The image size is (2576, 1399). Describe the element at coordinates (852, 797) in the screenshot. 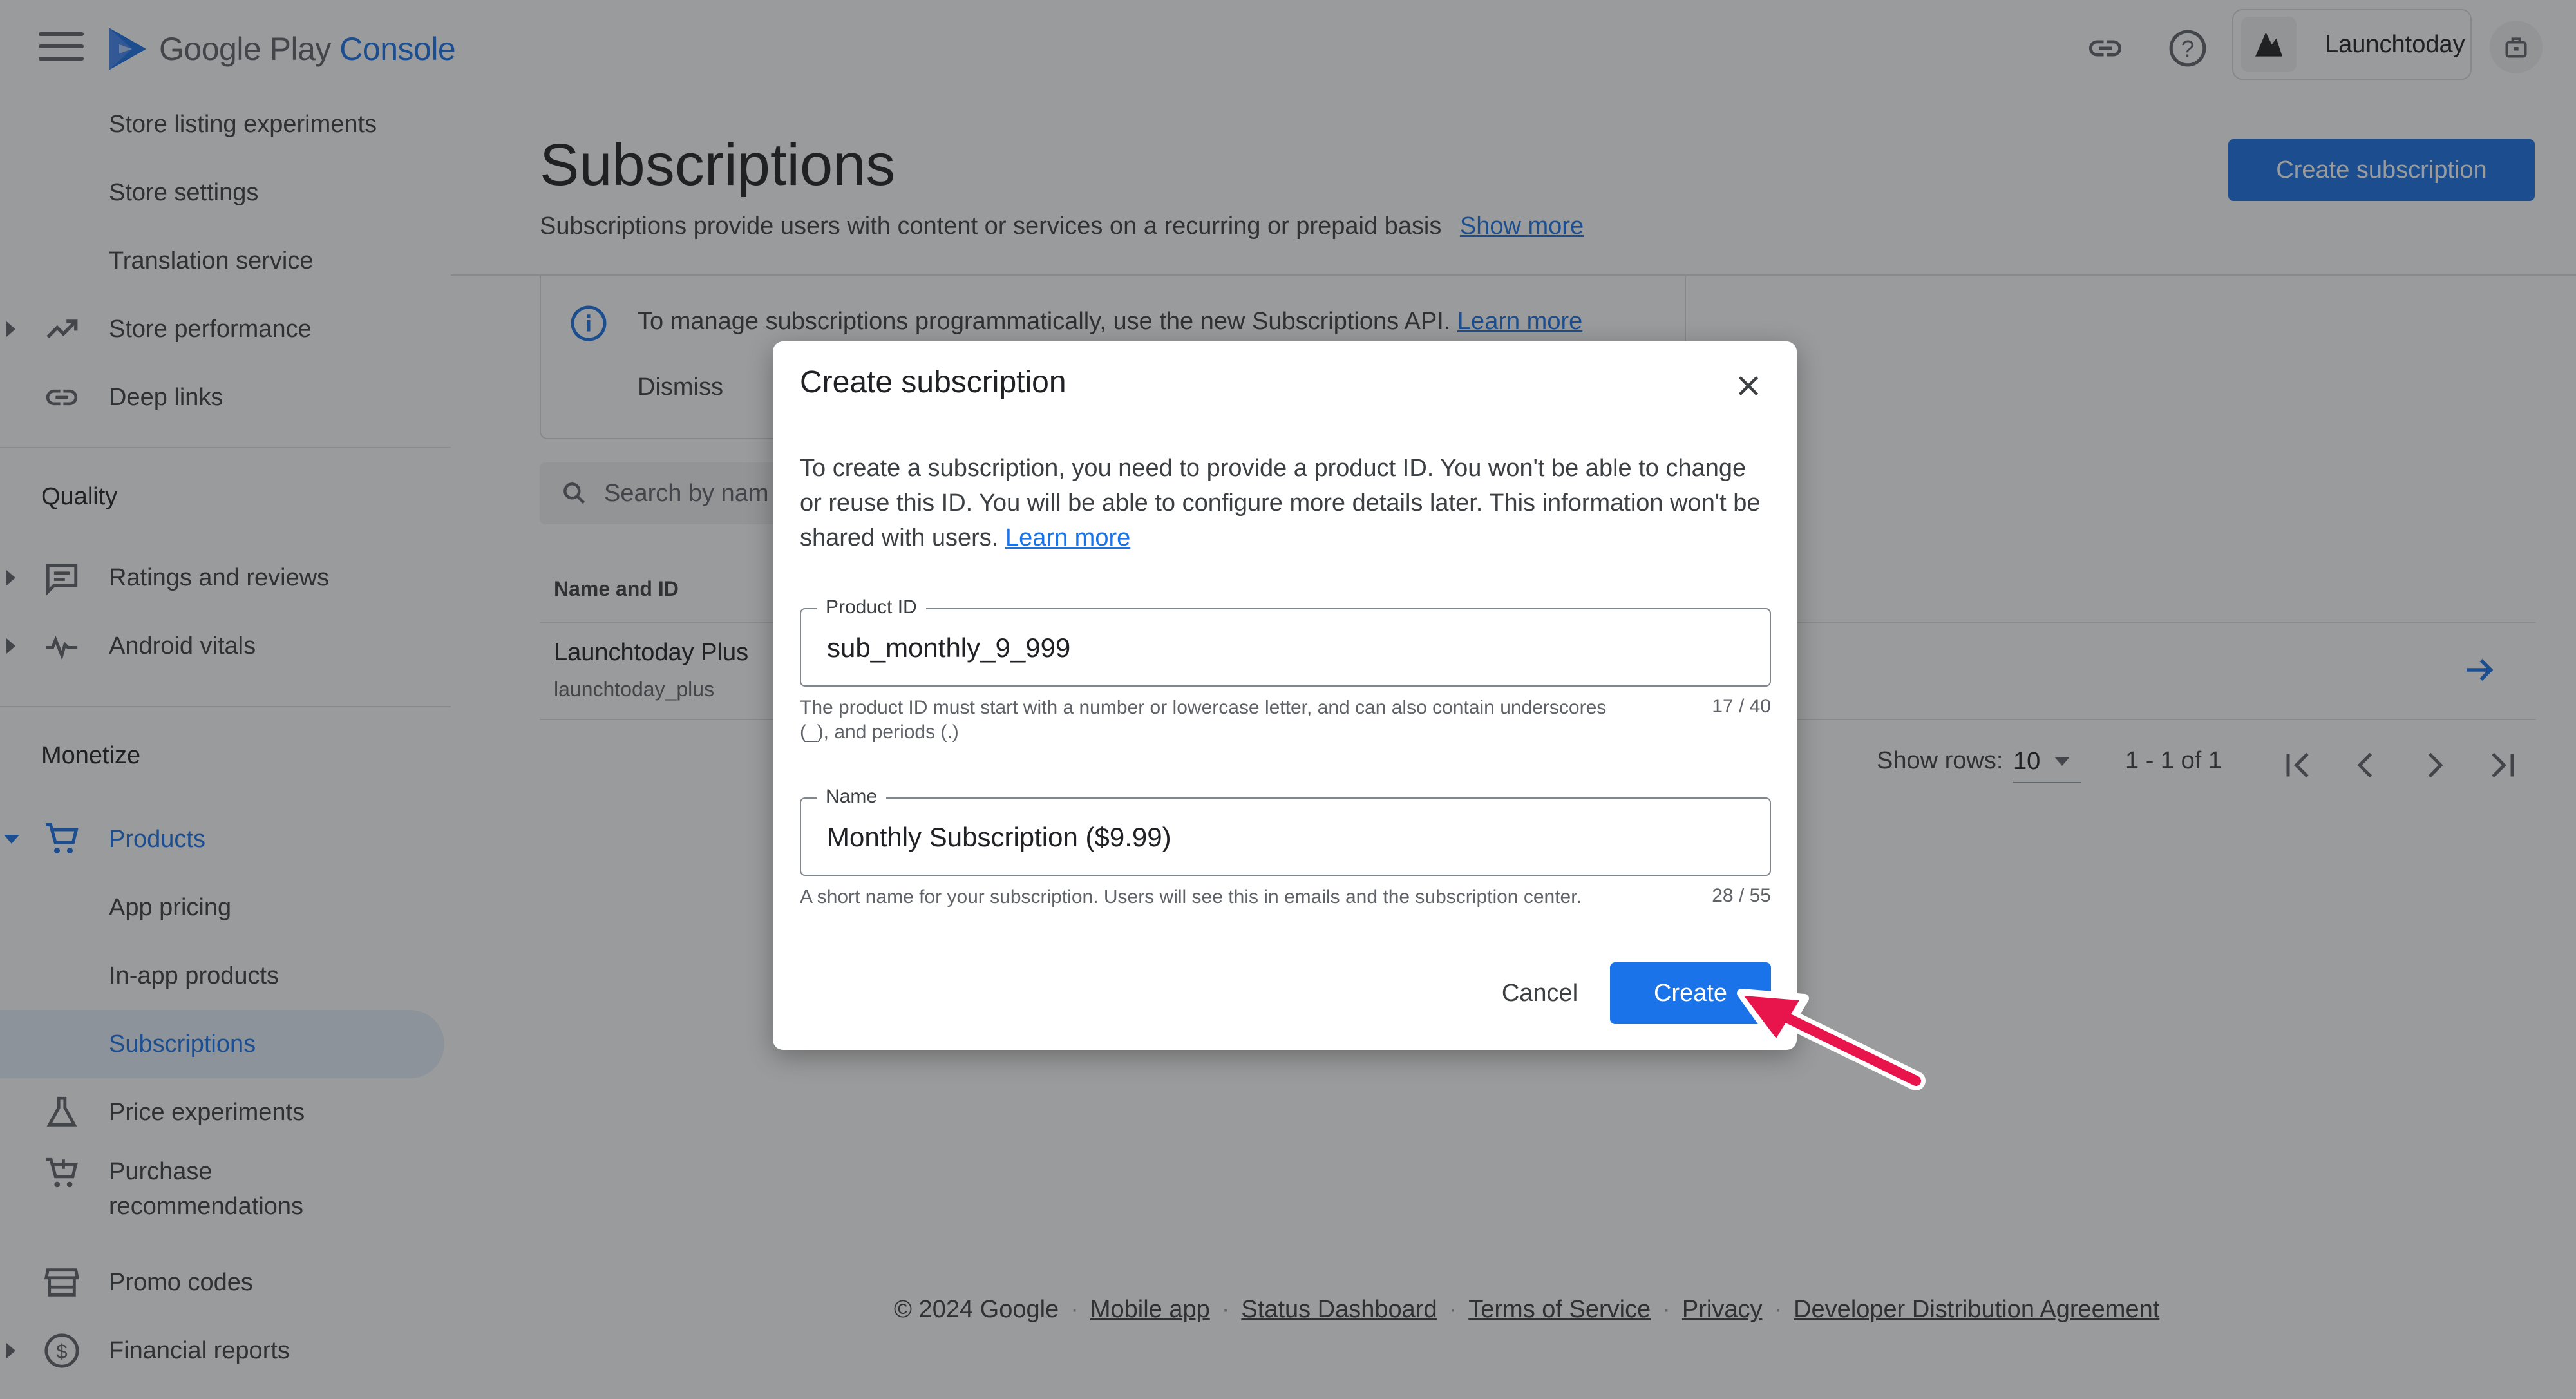

I see `name-label: Name` at that location.